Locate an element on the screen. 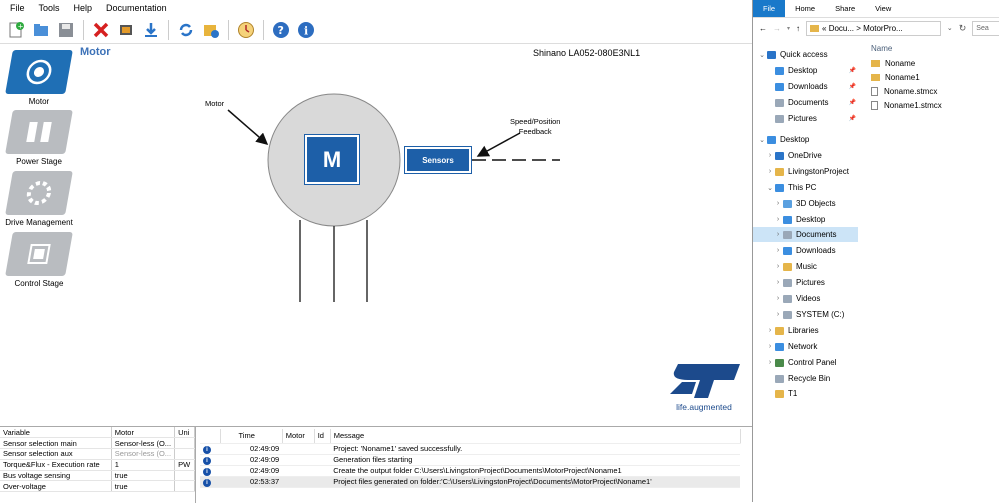 Image resolution: width=999 pixels, height=503 pixels. sidebar-item-pictures: › Pictures is located at coordinates (805, 282).